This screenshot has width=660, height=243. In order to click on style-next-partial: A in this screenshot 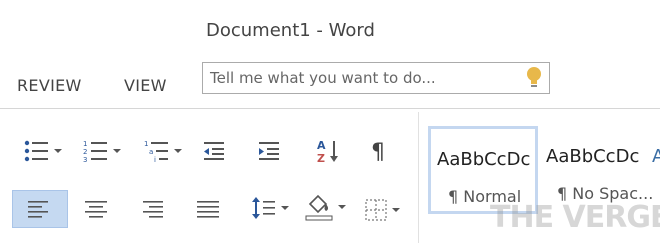, I will do `click(656, 156)`.